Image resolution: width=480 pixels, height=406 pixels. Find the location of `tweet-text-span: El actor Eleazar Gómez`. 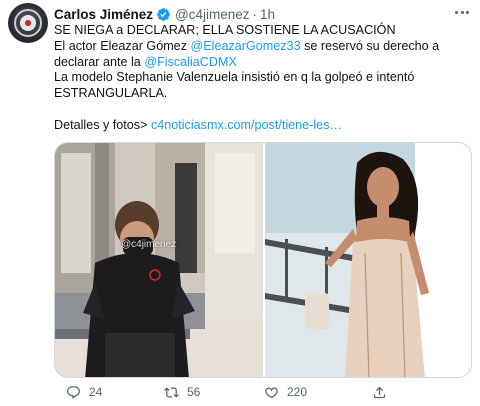

tweet-text-span: El actor Eleazar Gómez is located at coordinates (122, 45).